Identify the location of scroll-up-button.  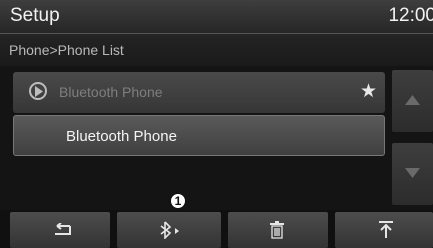
(412, 101).